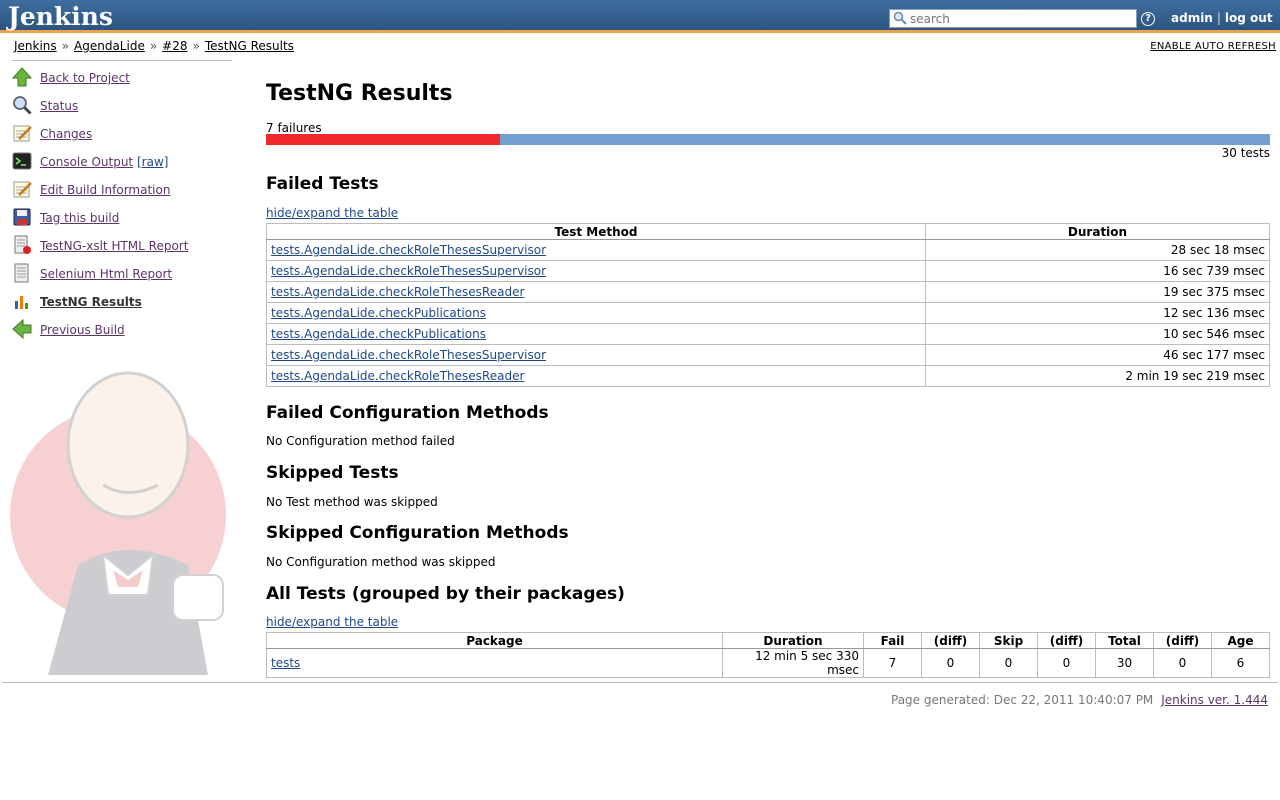  I want to click on column-header: Test Method, so click(596, 231).